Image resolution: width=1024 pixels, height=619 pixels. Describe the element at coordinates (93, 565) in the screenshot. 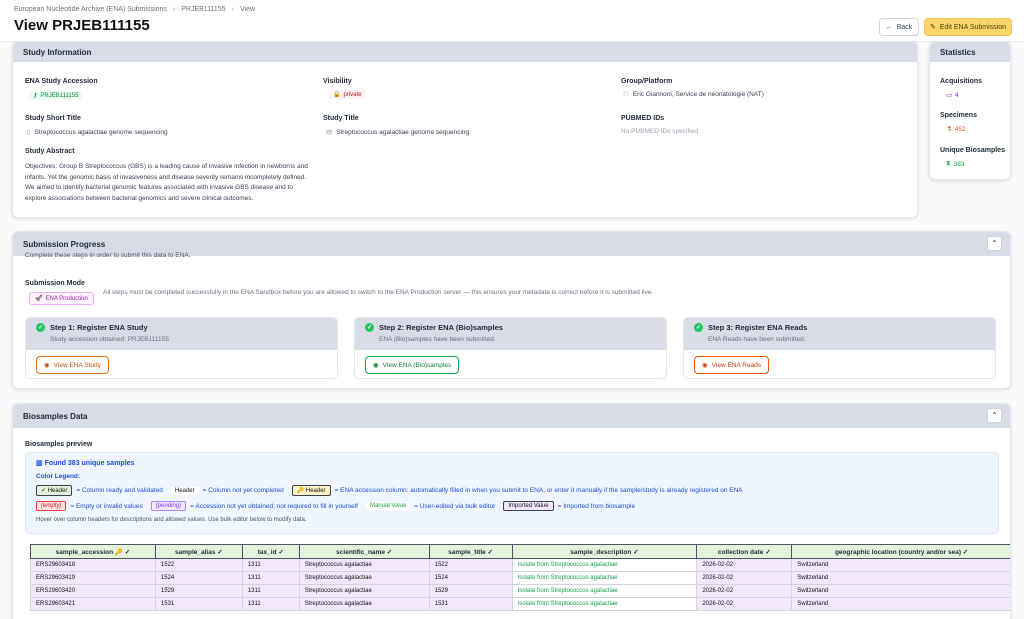

I see `table-cell: ERS29603418` at that location.